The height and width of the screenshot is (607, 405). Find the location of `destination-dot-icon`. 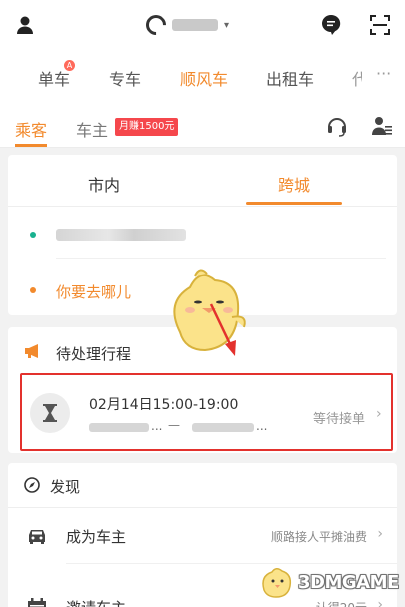

destination-dot-icon is located at coordinates (33, 290).